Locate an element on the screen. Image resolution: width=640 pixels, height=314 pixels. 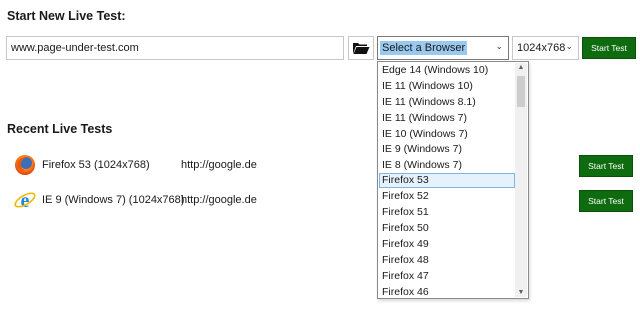
dropdown-option: Firefox 50 is located at coordinates (447, 228).